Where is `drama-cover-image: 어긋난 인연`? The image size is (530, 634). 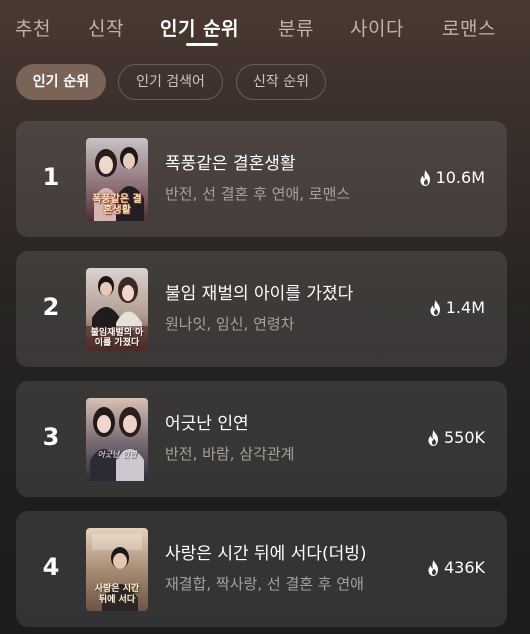 drama-cover-image: 어긋난 인연 is located at coordinates (117, 439).